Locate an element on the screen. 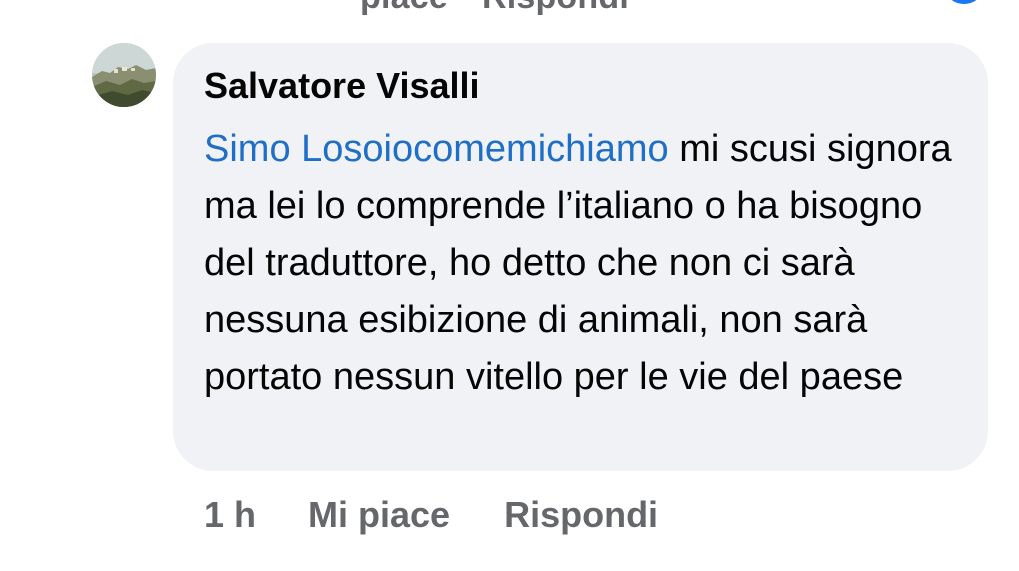  comment-author: Salvatore Visalli is located at coordinates (342, 86).